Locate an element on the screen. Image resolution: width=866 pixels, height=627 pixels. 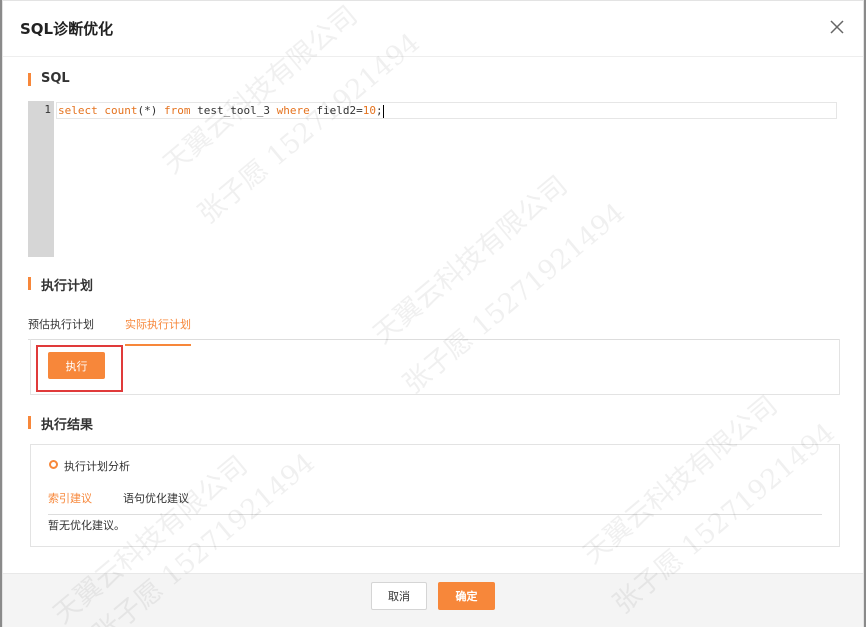
suggestion-tabs: 索引建议 语句优化建议 is located at coordinates (435, 502).